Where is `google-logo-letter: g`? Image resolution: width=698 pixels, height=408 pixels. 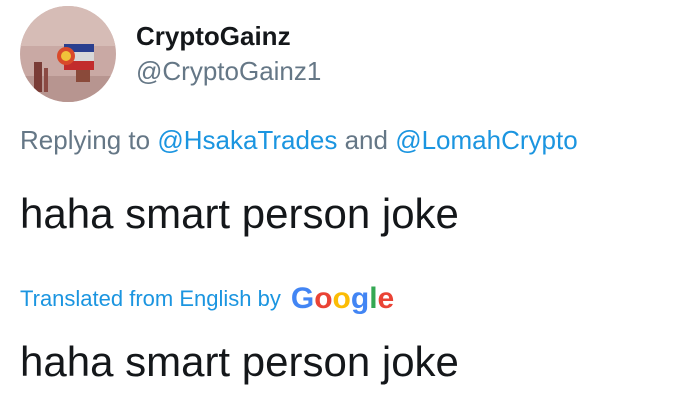
google-logo-letter: g is located at coordinates (360, 298).